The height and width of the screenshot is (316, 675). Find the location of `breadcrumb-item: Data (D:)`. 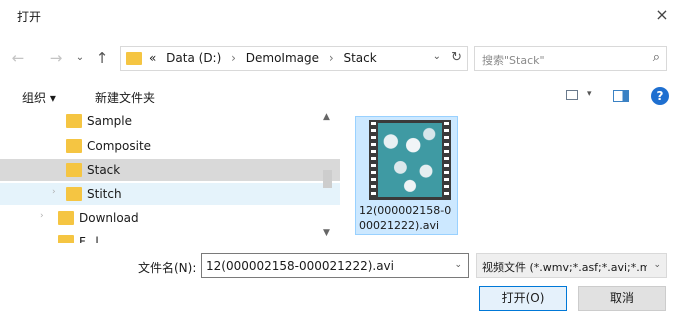

breadcrumb-item: Data (D:) is located at coordinates (193, 58).